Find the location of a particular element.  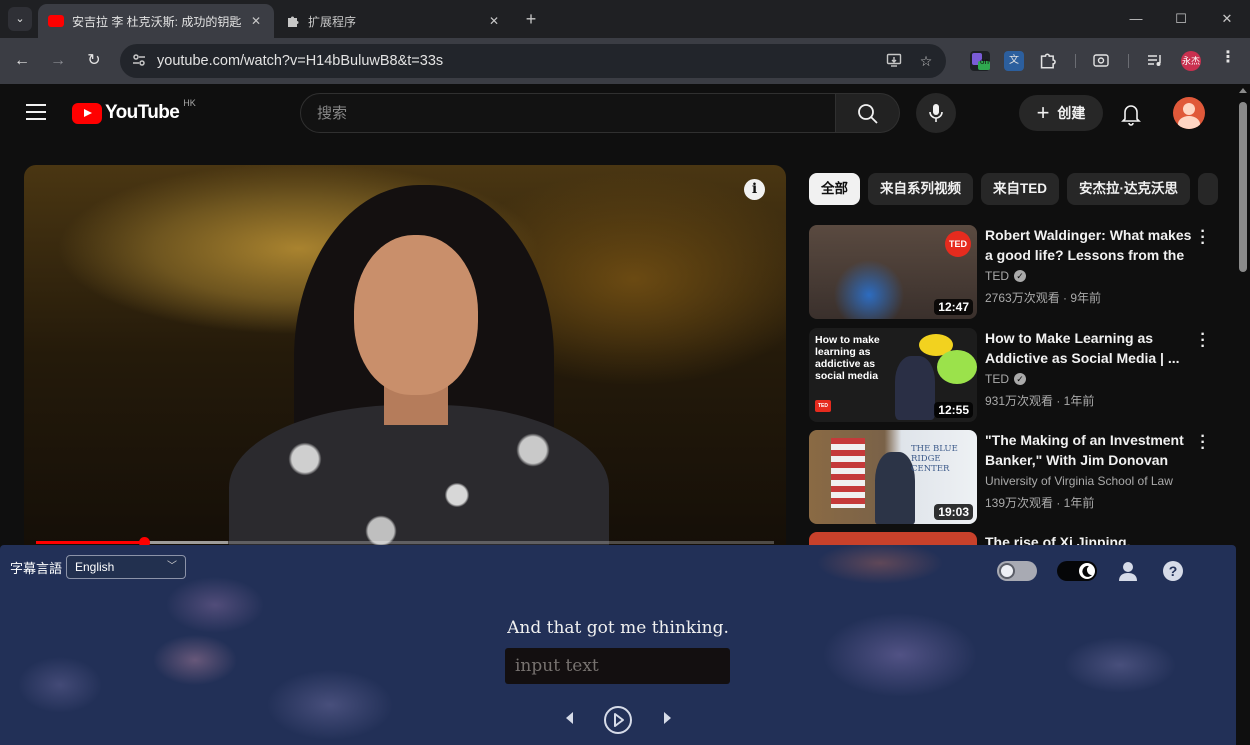

search-button is located at coordinates (868, 113).